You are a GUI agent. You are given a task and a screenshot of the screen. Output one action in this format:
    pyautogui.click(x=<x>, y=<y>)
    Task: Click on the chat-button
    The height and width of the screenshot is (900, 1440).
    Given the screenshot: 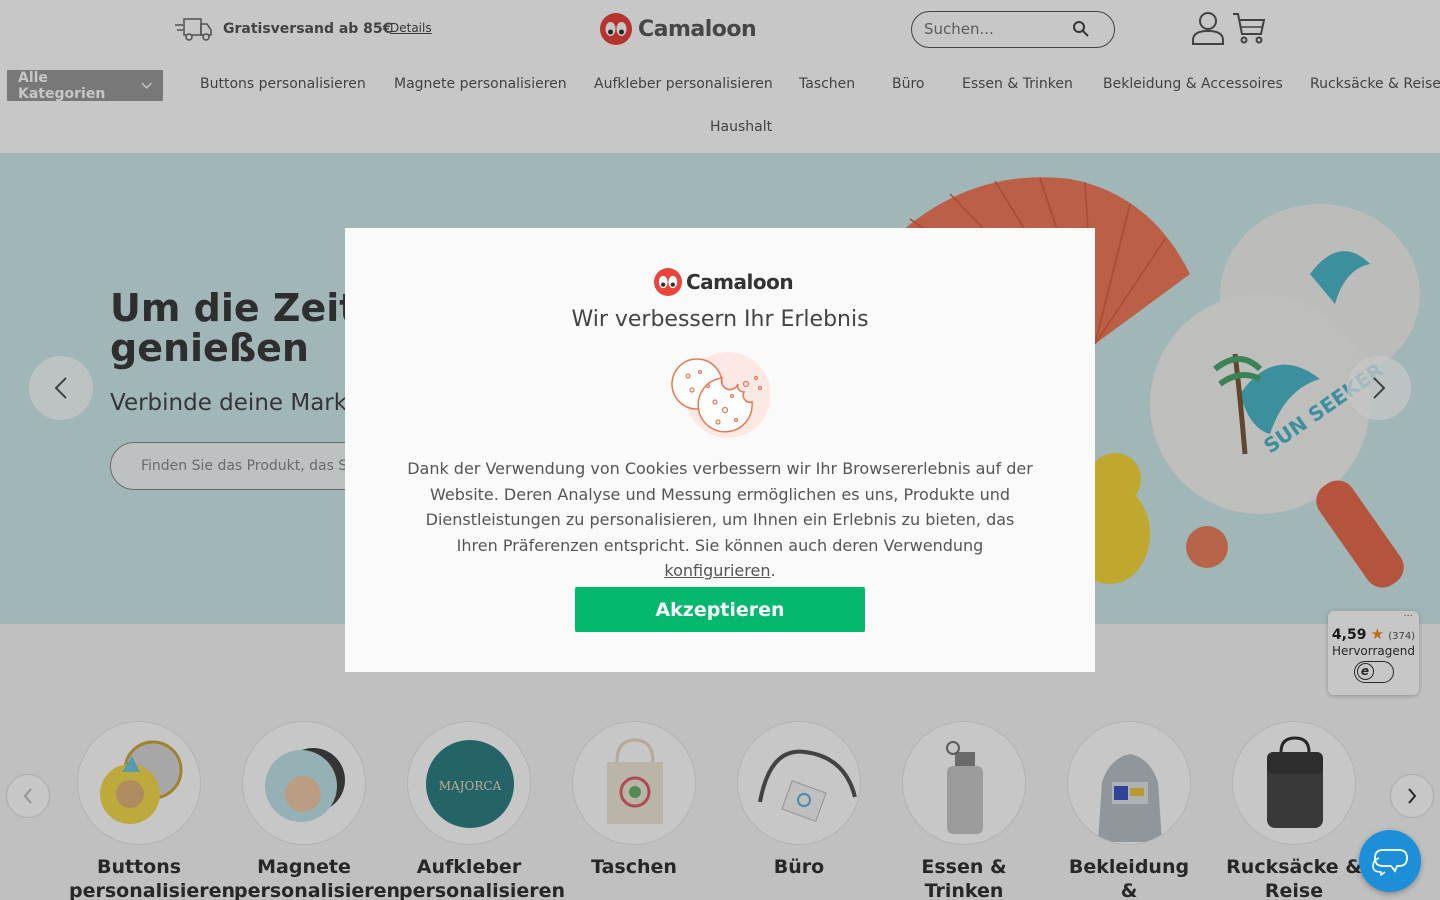 What is the action you would take?
    pyautogui.click(x=1390, y=861)
    